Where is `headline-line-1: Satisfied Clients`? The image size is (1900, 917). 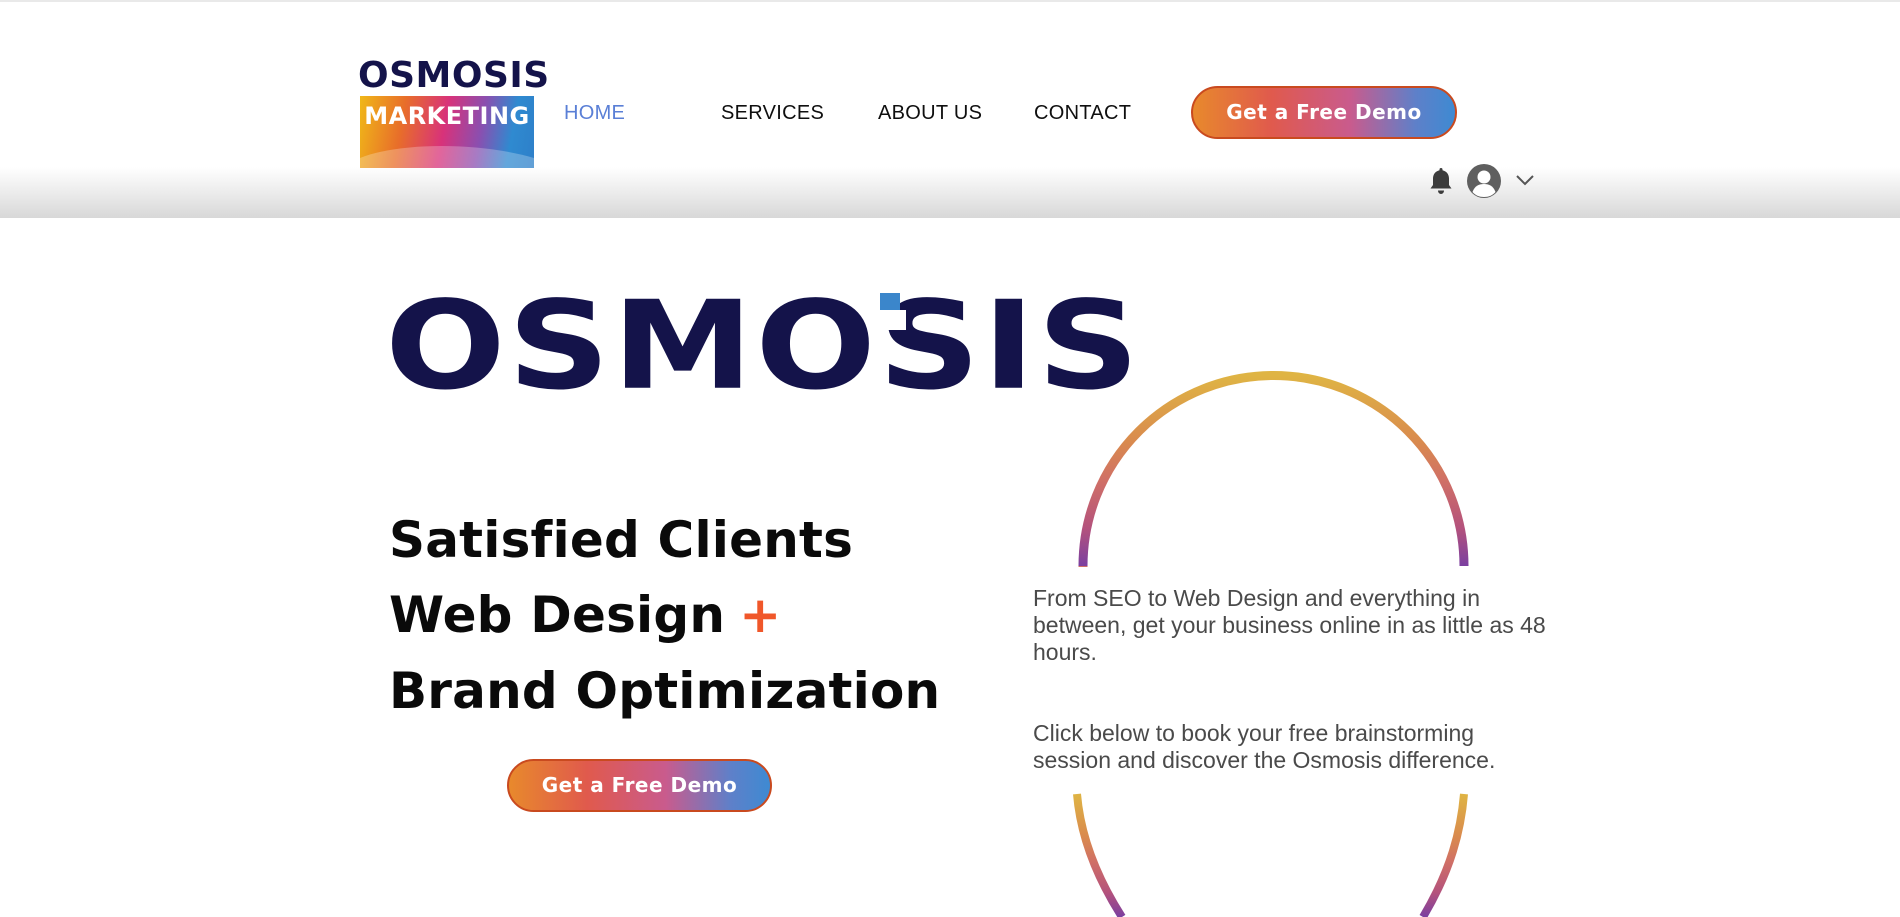
headline-line-1: Satisfied Clients is located at coordinates (621, 540).